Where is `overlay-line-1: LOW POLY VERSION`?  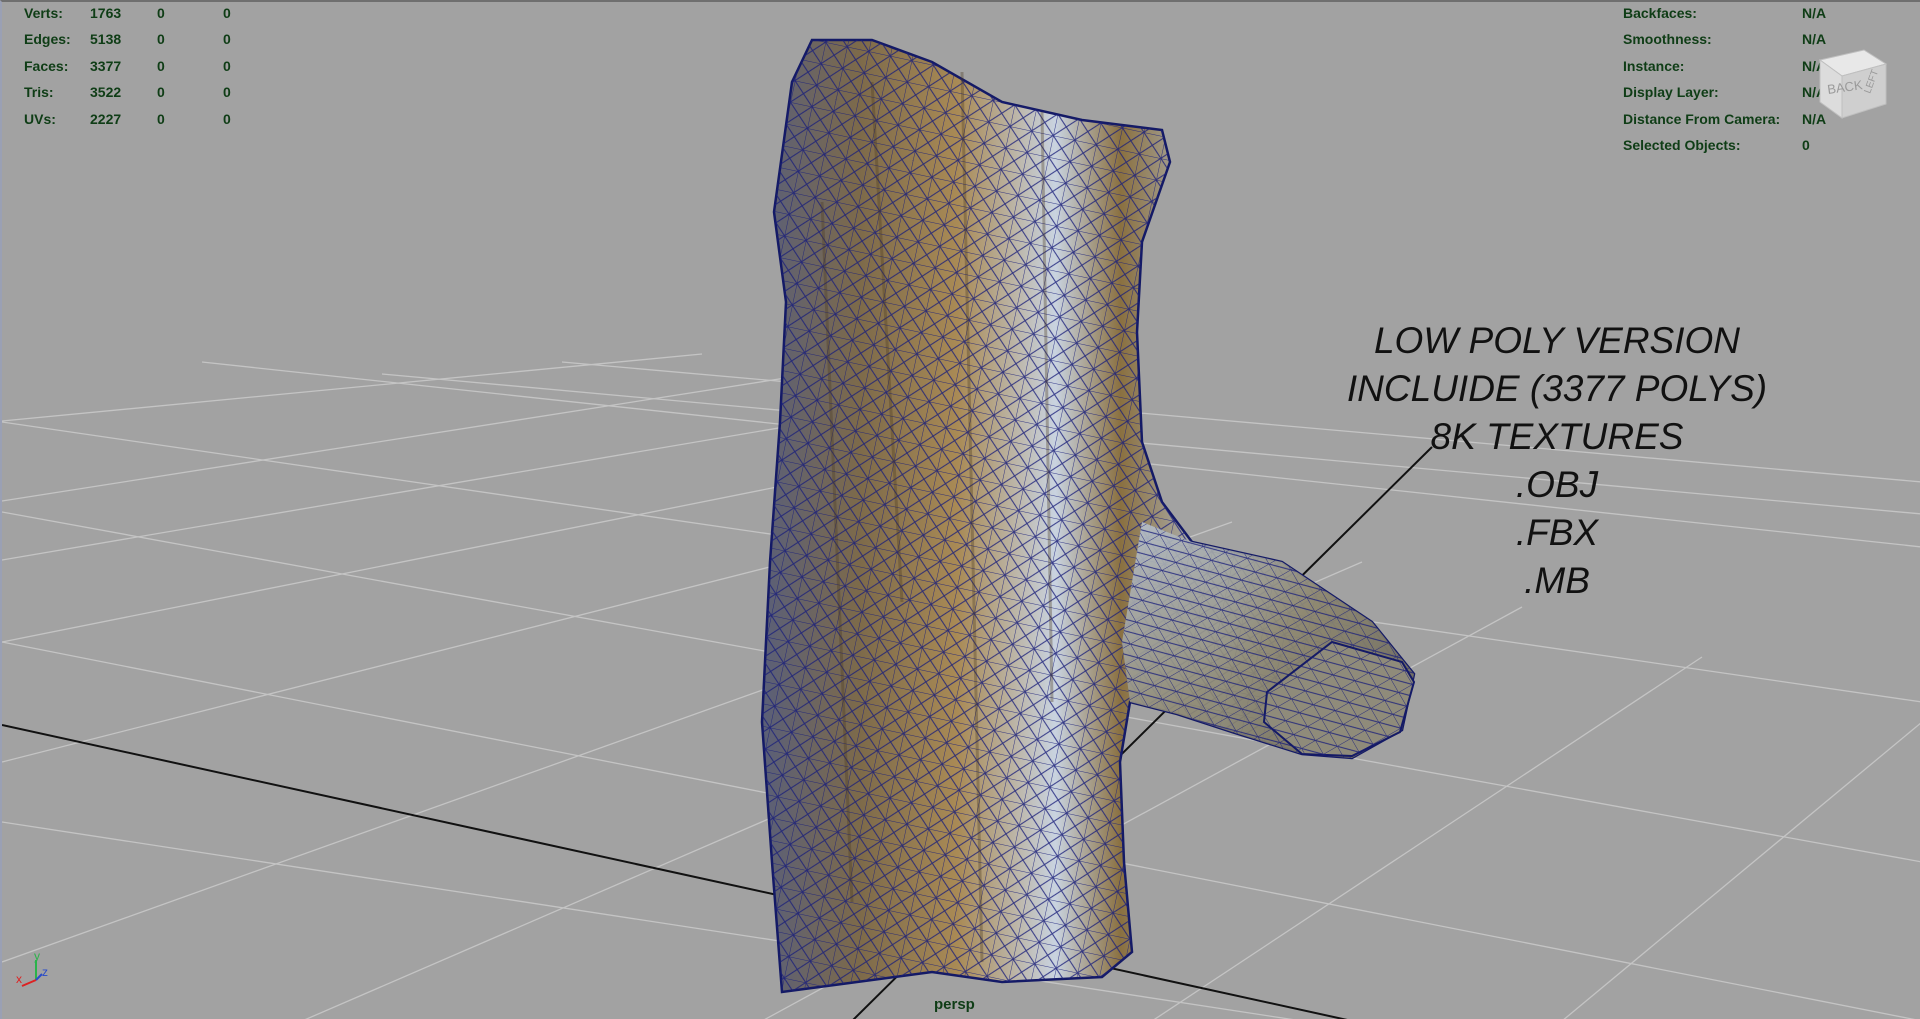 overlay-line-1: LOW POLY VERSION is located at coordinates (1557, 340).